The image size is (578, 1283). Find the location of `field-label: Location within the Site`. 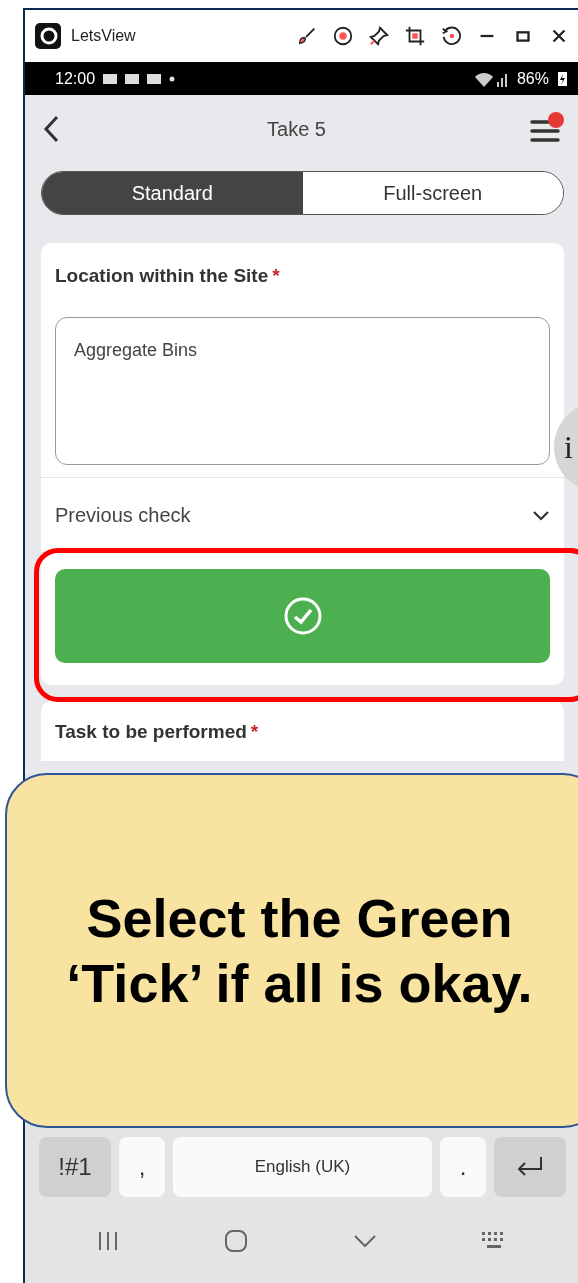

field-label: Location within the Site is located at coordinates (162, 276).